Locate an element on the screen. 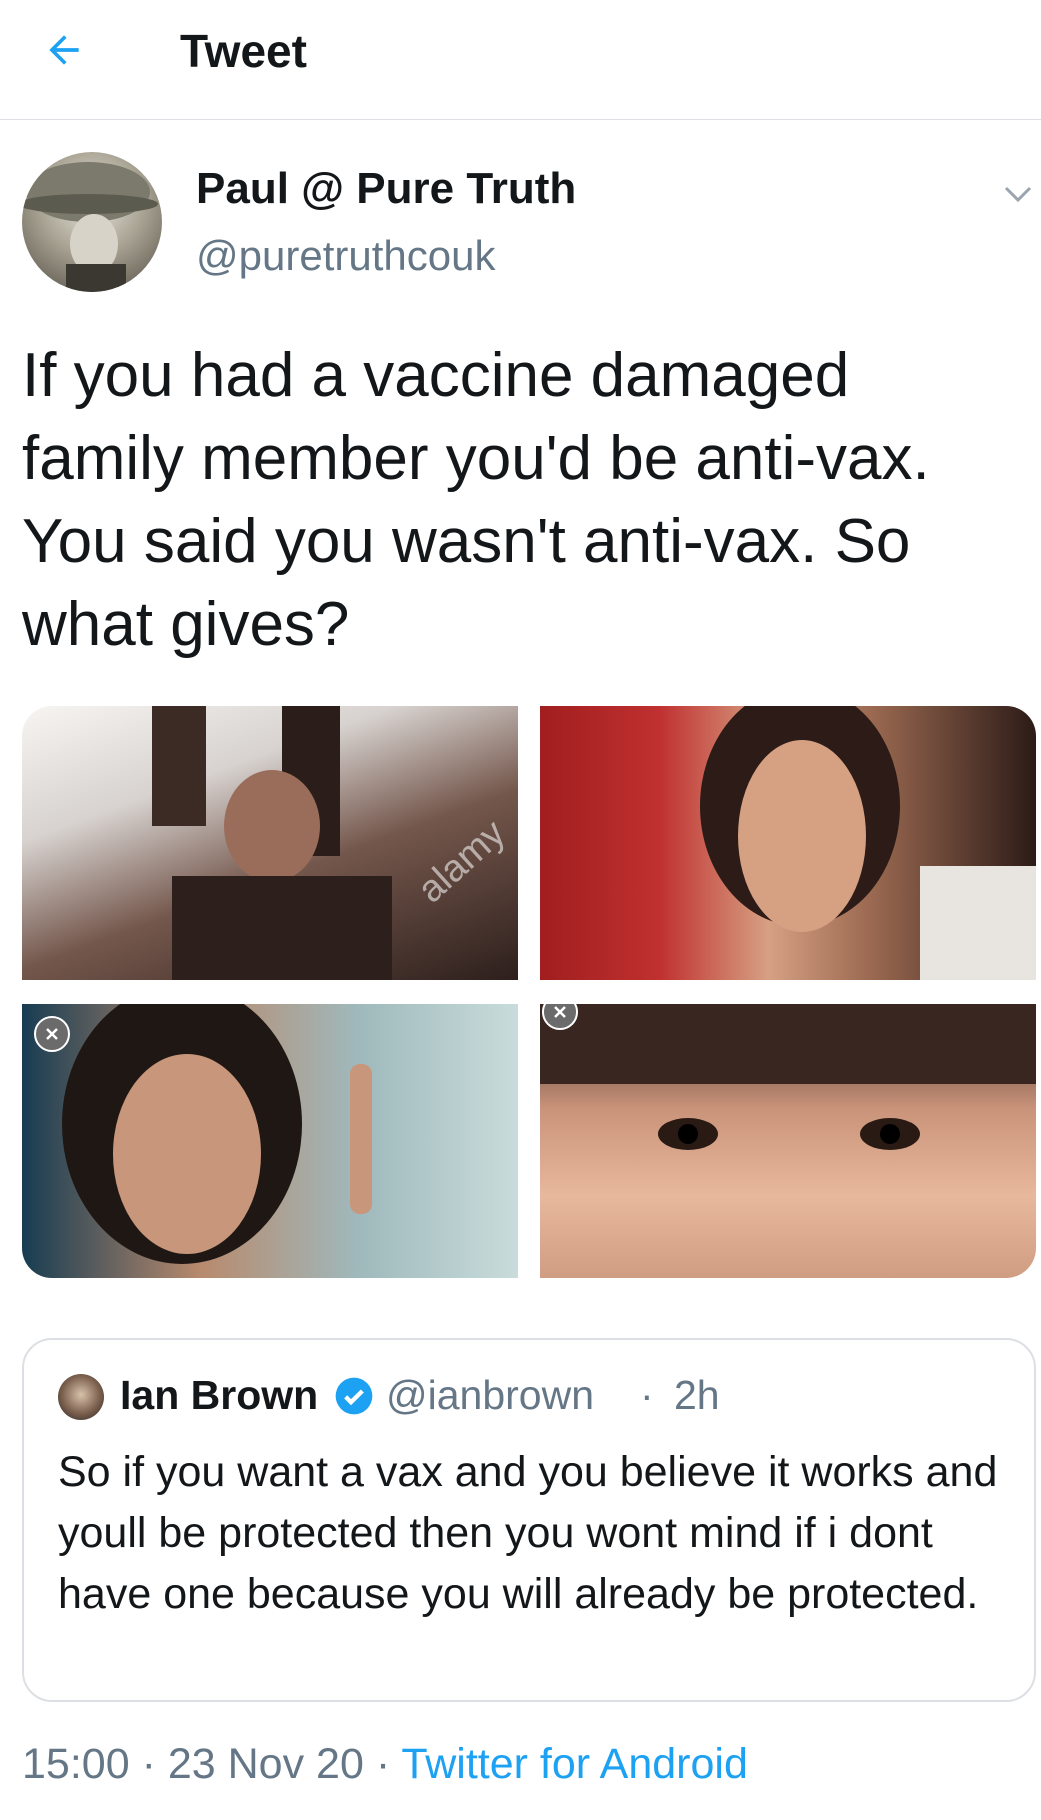 The width and height of the screenshot is (1041, 1820). back-button is located at coordinates (64, 50).